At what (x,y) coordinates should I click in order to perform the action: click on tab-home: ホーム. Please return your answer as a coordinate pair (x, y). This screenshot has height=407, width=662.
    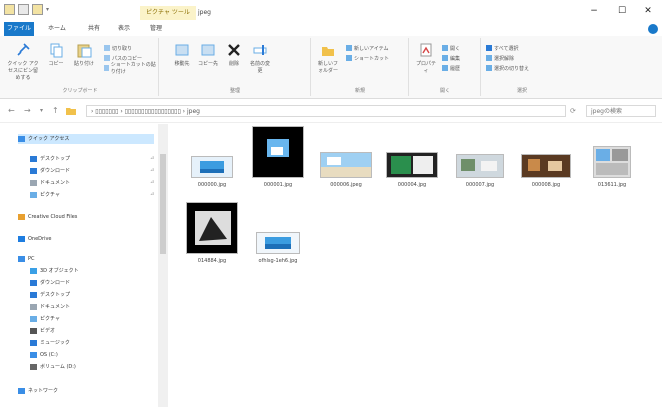
    Looking at the image, I should click on (57, 29).